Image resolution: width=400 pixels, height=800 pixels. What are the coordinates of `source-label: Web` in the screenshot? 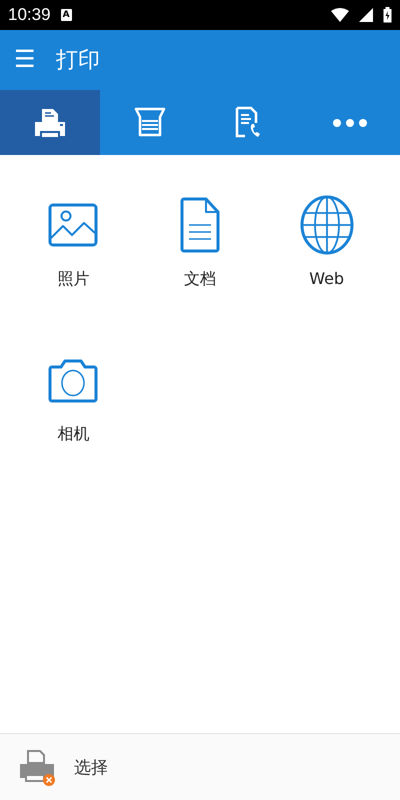 It's located at (326, 278).